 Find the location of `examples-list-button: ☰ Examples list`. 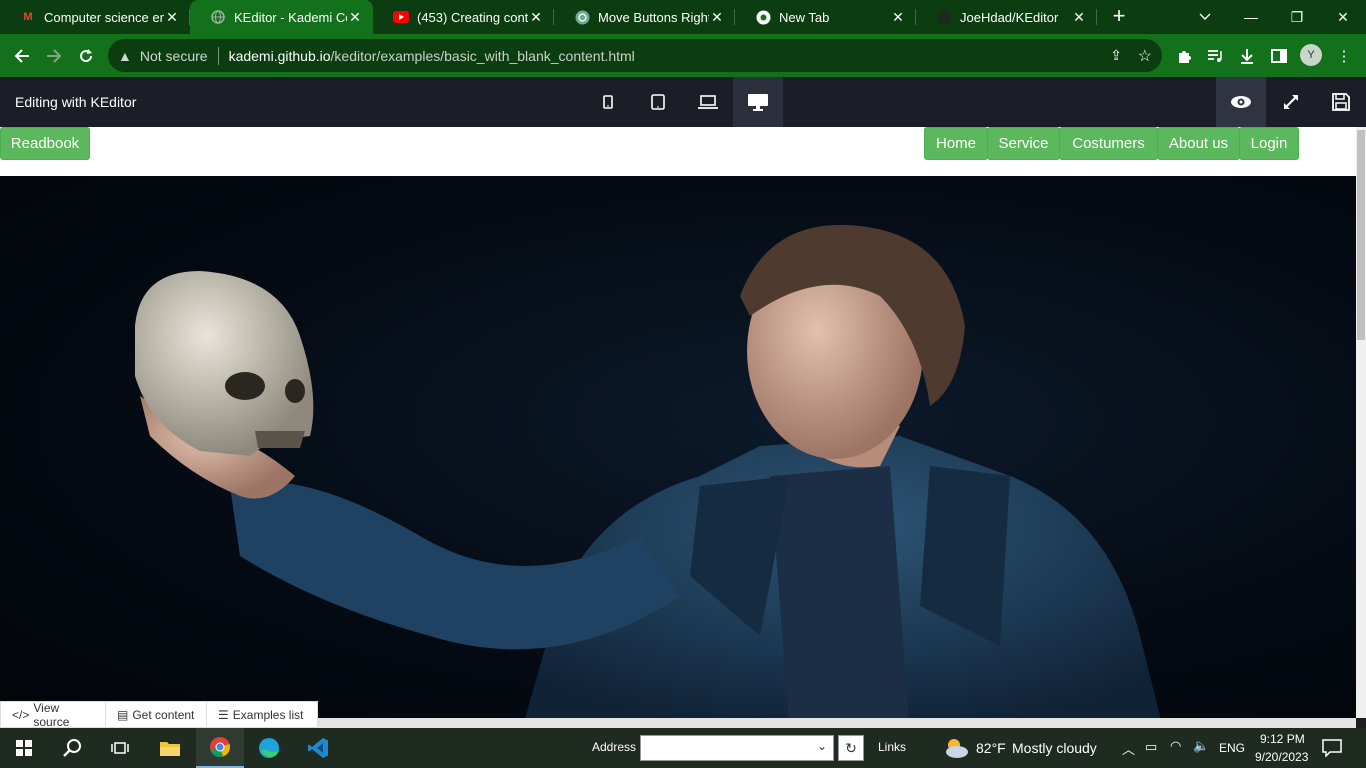

examples-list-button: ☰ Examples list is located at coordinates (262, 714).